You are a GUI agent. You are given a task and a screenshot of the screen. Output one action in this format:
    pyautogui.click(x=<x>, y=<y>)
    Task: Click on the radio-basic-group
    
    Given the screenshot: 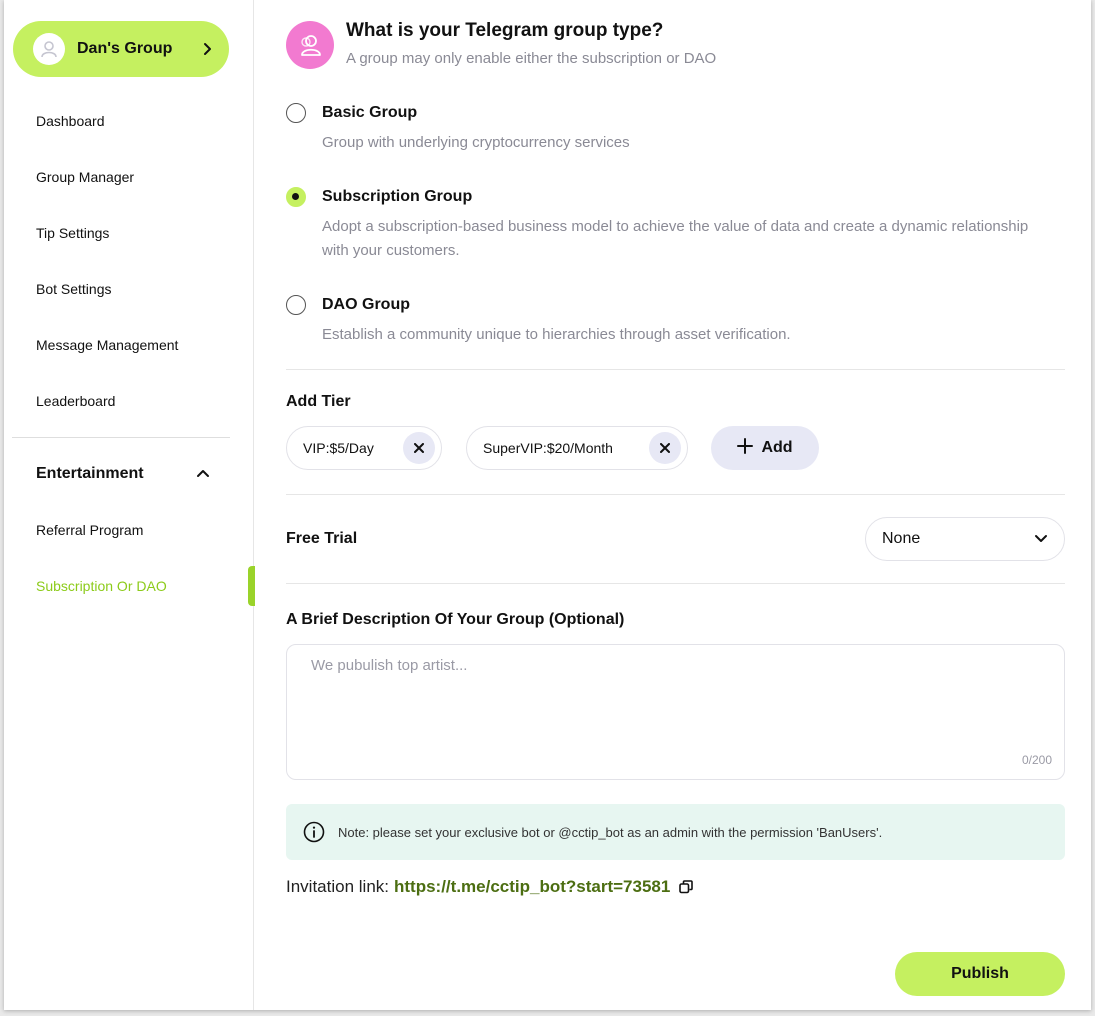 What is the action you would take?
    pyautogui.click(x=296, y=113)
    